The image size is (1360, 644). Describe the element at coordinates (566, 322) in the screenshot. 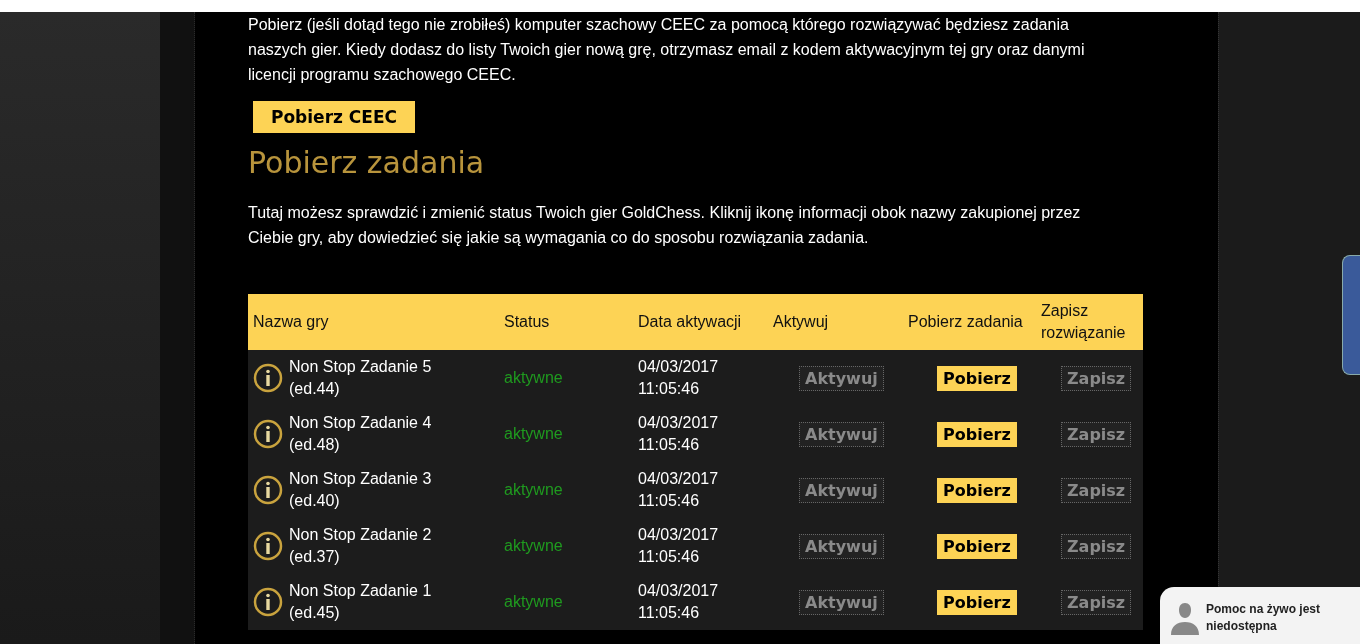

I see `column-header: Status` at that location.